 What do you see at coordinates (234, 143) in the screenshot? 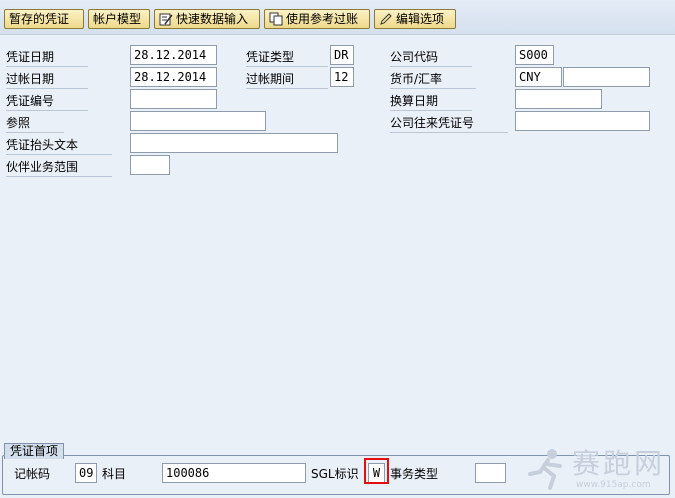
I see `header-text-field` at bounding box center [234, 143].